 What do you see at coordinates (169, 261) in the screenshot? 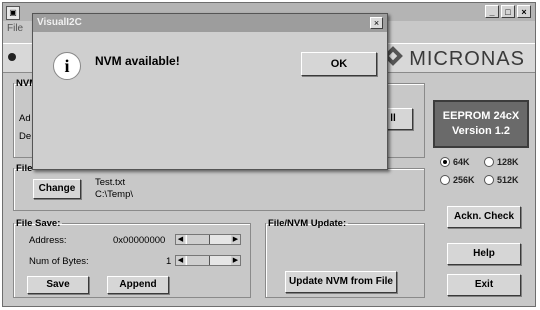
I see `num-bytes-value: 1` at bounding box center [169, 261].